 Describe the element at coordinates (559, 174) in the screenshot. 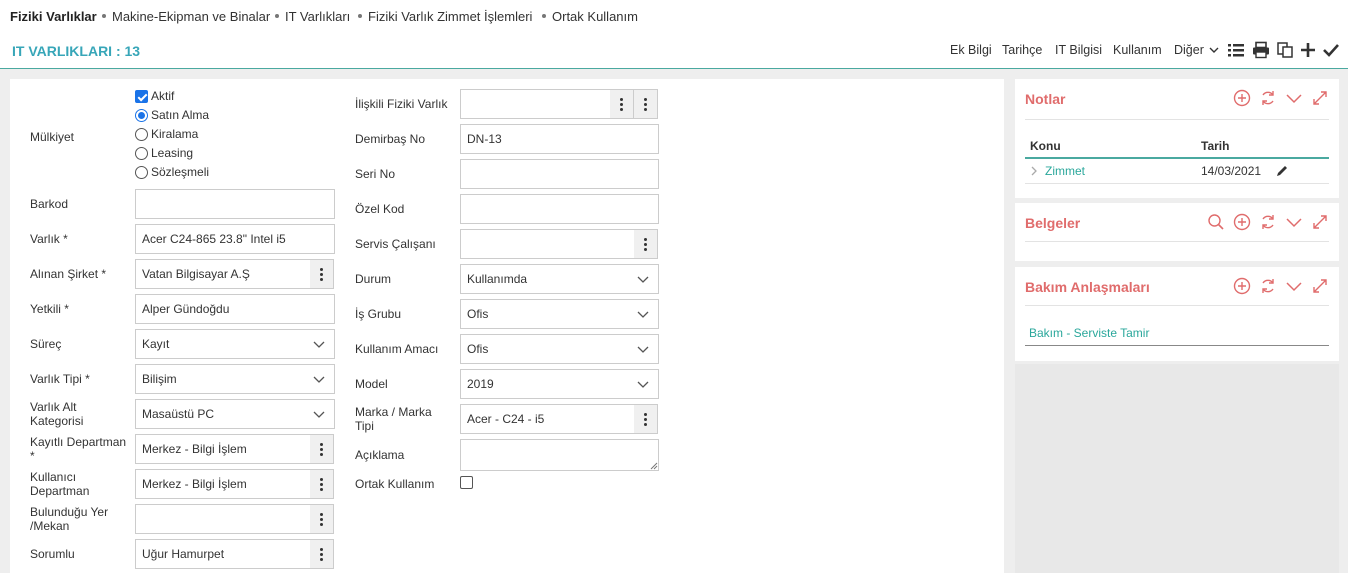

I see `seri-no-input` at that location.